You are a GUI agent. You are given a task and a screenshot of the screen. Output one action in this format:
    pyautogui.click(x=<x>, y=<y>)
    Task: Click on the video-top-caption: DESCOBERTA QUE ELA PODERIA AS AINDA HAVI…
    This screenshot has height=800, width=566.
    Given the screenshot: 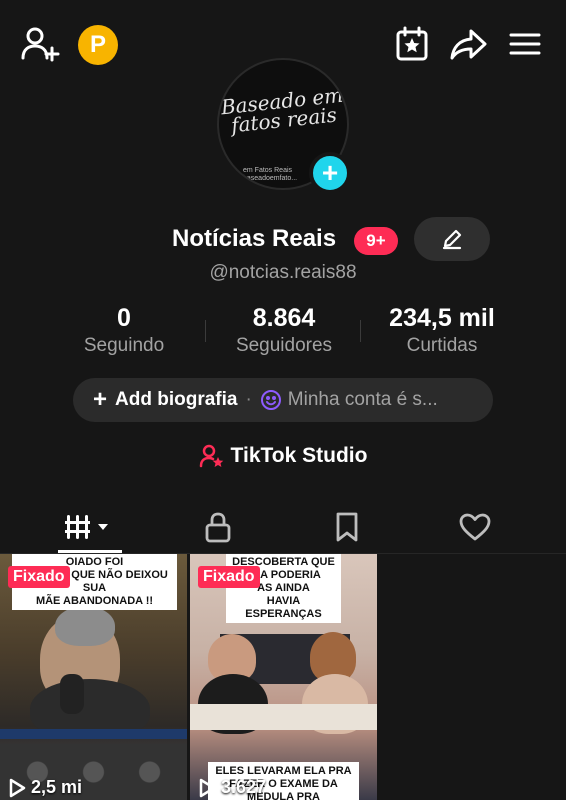 What is the action you would take?
    pyautogui.click(x=283, y=588)
    